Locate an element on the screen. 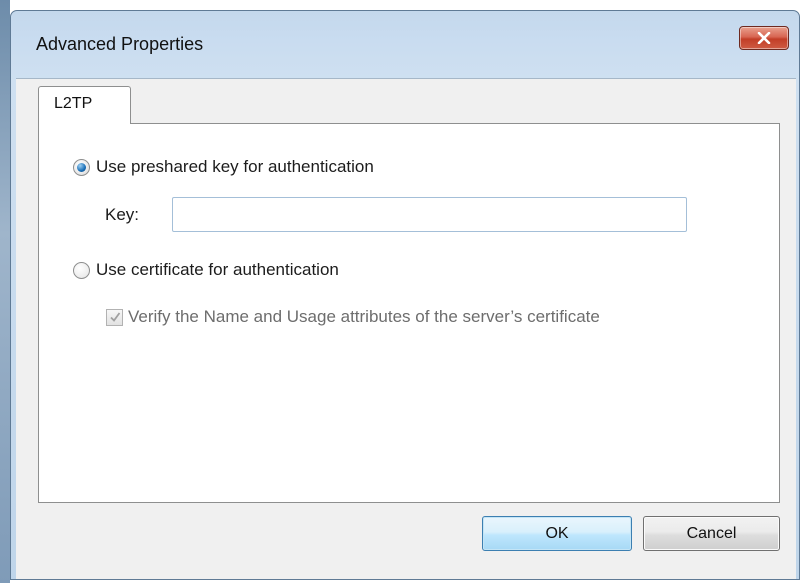 The width and height of the screenshot is (807, 583). cancel-button: Cancel is located at coordinates (711, 533).